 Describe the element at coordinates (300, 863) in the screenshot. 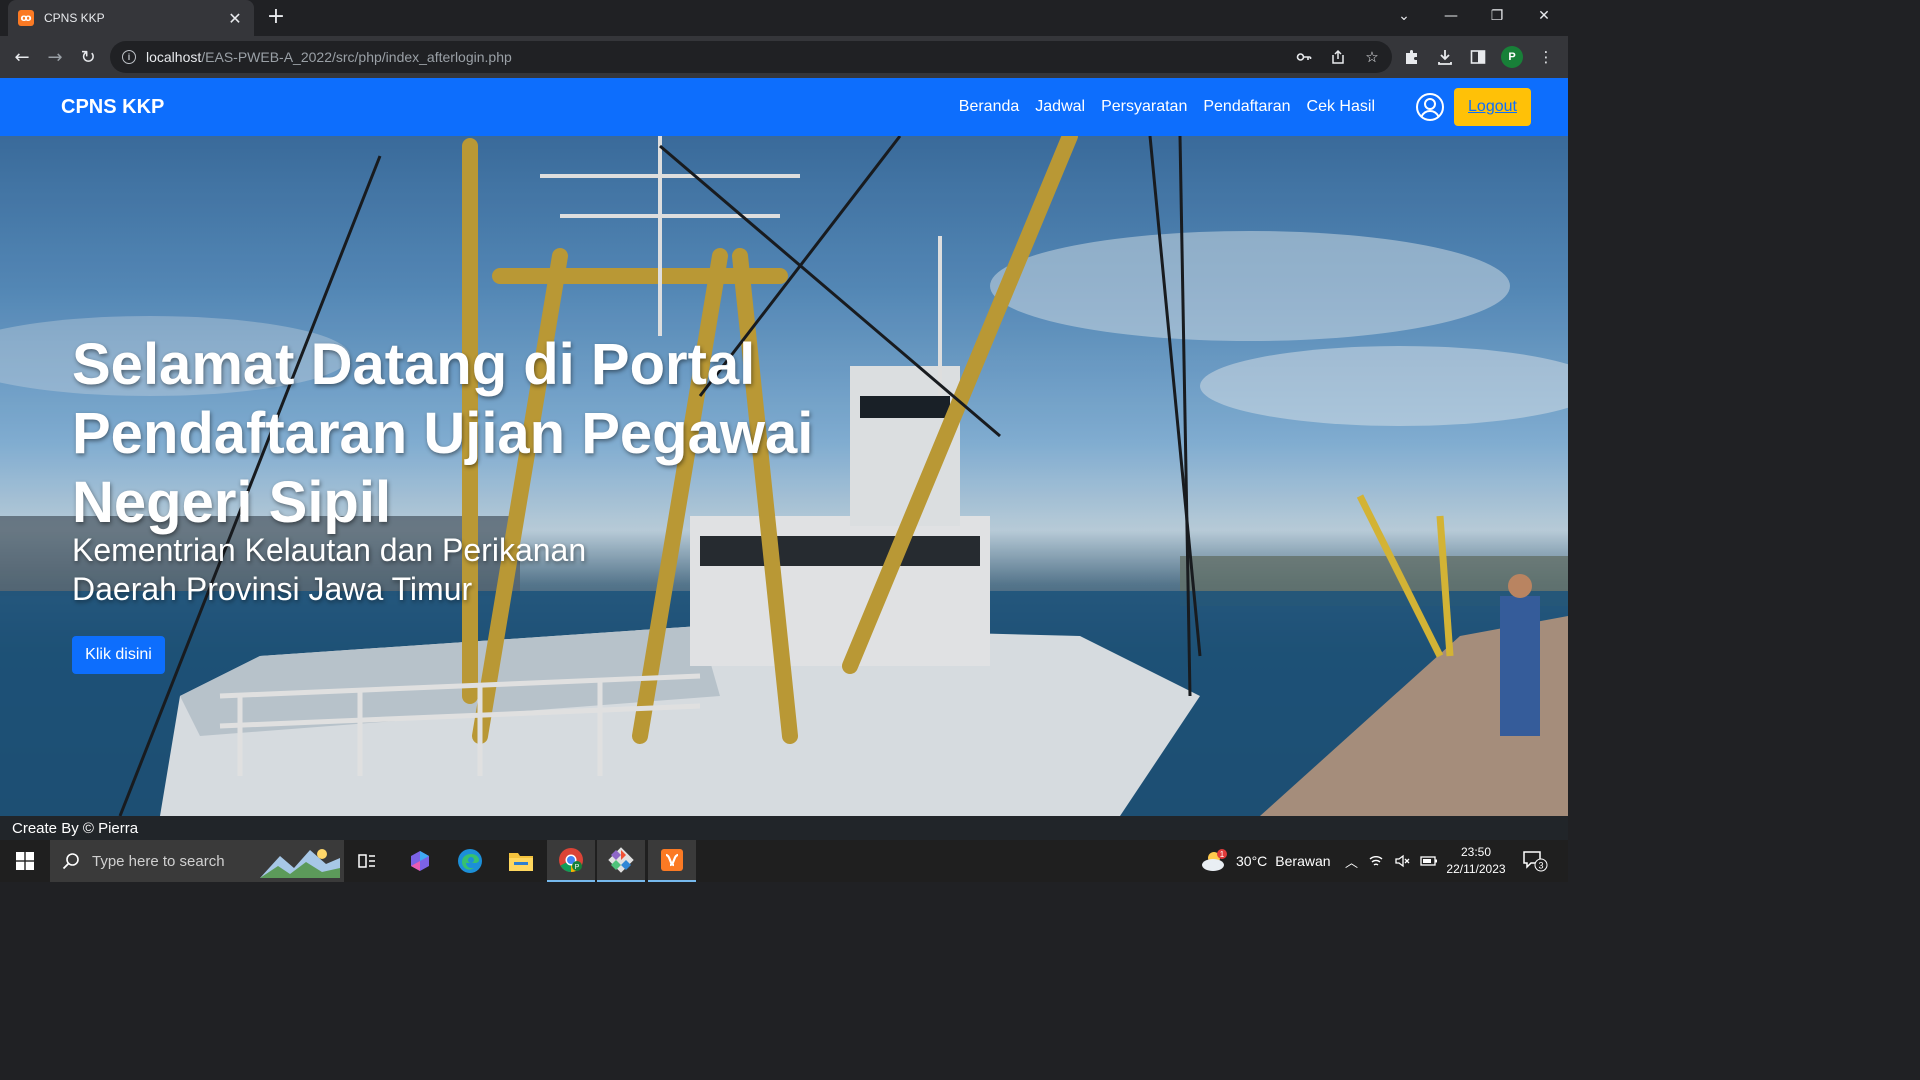

I see `search-highlight-illustration` at that location.